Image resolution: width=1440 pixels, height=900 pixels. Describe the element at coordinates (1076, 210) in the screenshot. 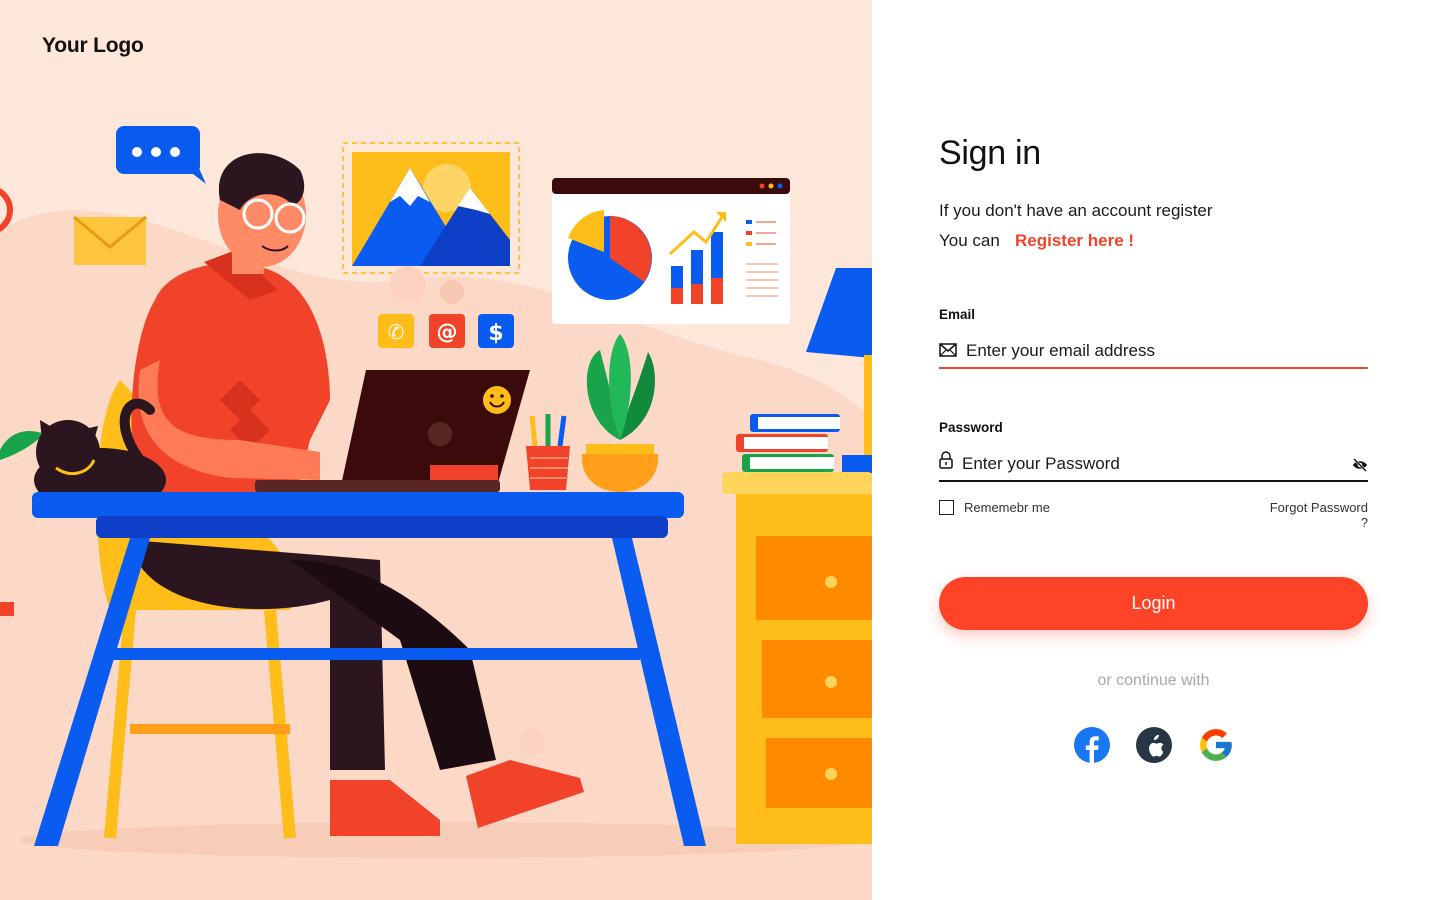

I see `signin-subtitle: If you don't have an account register` at that location.